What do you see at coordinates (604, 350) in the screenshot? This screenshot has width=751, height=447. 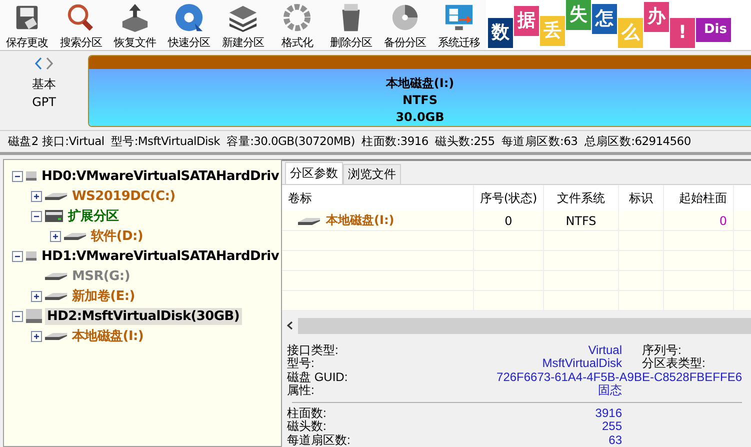 I see `detail-value: Virtual` at bounding box center [604, 350].